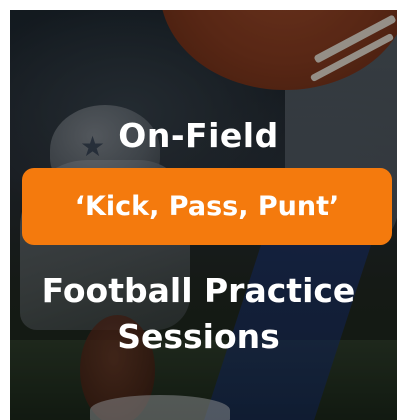 This screenshot has width=397, height=420. I want to click on promo-title: On-Field, so click(198, 135).